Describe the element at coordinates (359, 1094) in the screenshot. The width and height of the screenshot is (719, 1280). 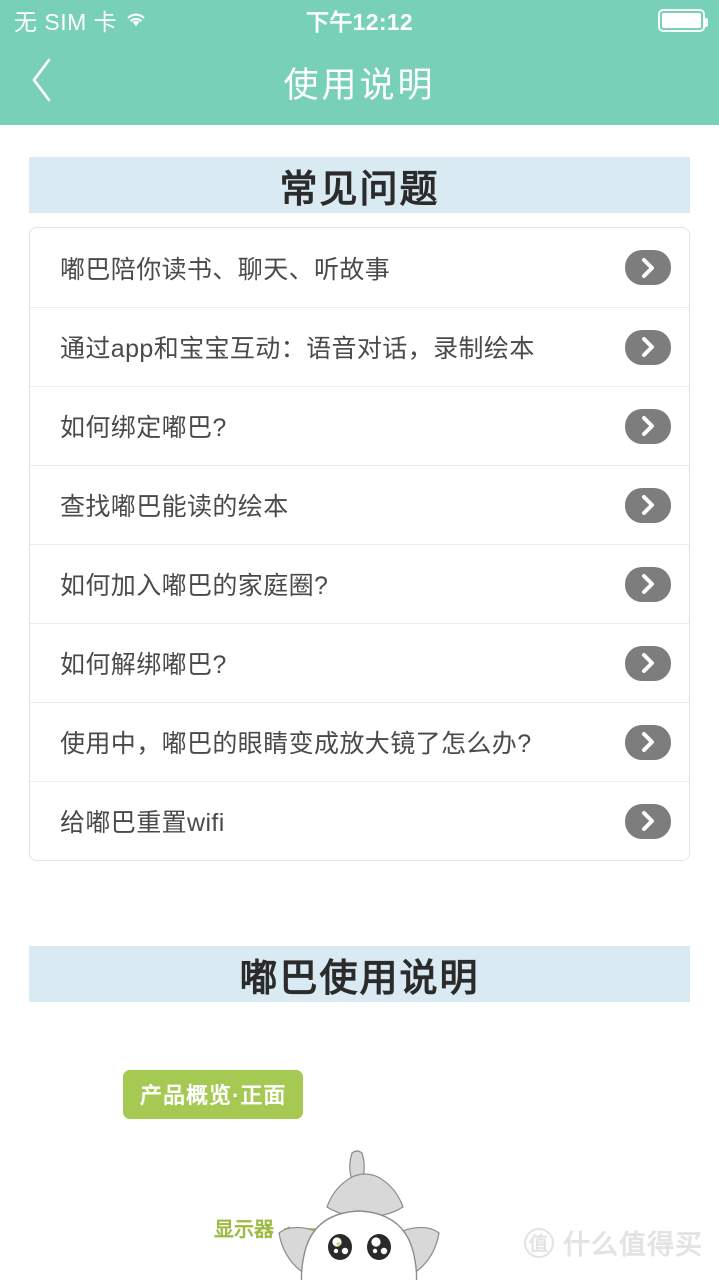
I see `product-overview-badge-wrap: 产品概览·正面` at that location.